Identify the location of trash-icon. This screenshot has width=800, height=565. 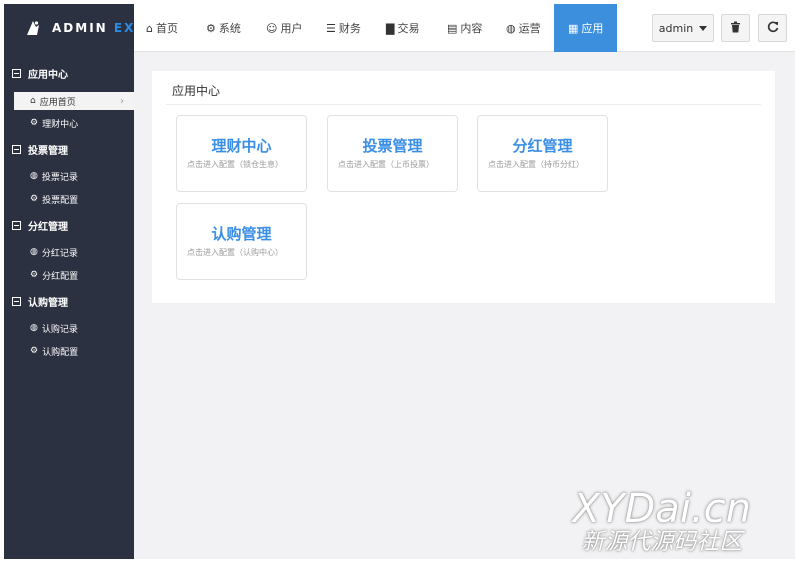
(735, 28).